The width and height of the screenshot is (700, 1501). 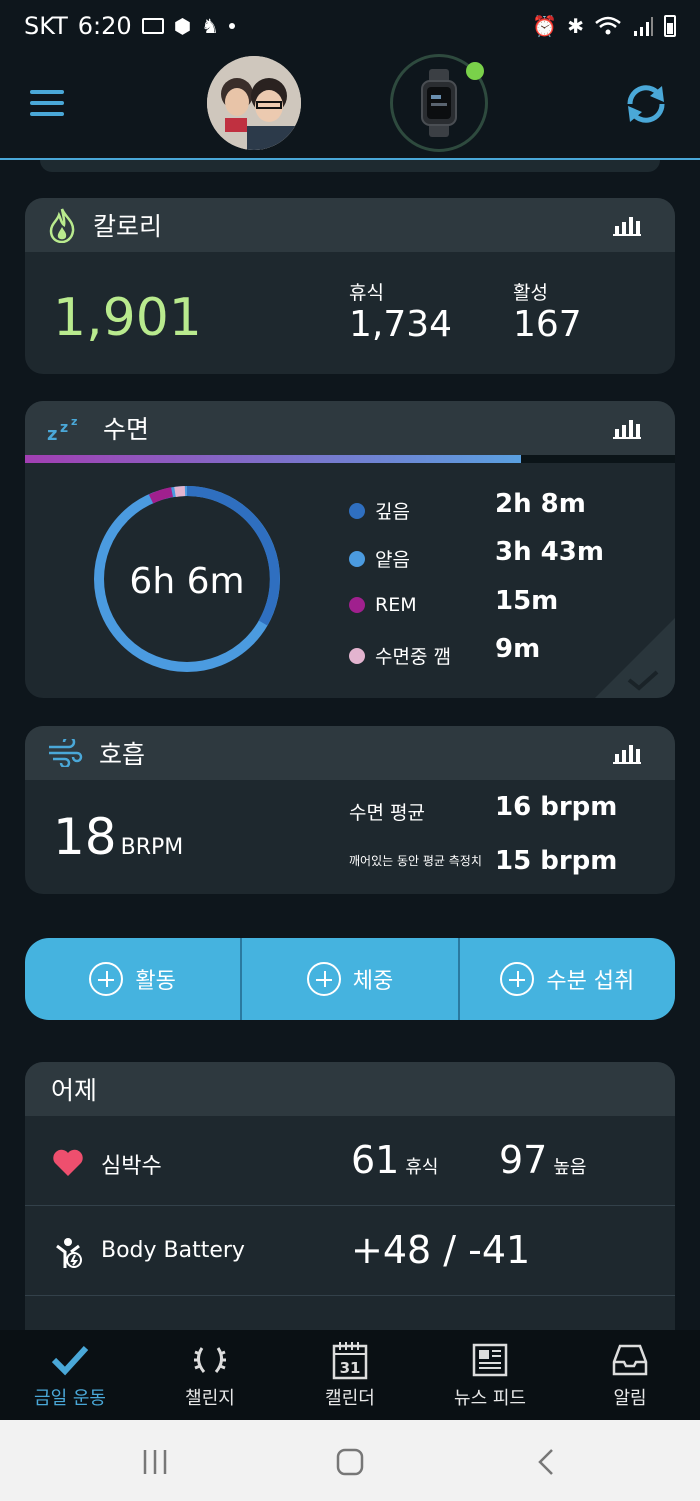 I want to click on body-battery-label: Body Battery, so click(x=173, y=1250).